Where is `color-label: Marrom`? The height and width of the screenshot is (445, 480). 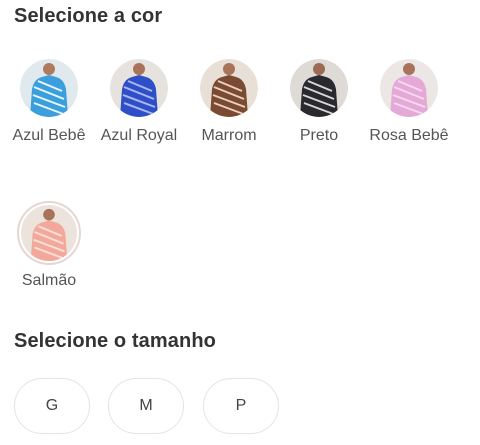
color-label: Marrom is located at coordinates (229, 135).